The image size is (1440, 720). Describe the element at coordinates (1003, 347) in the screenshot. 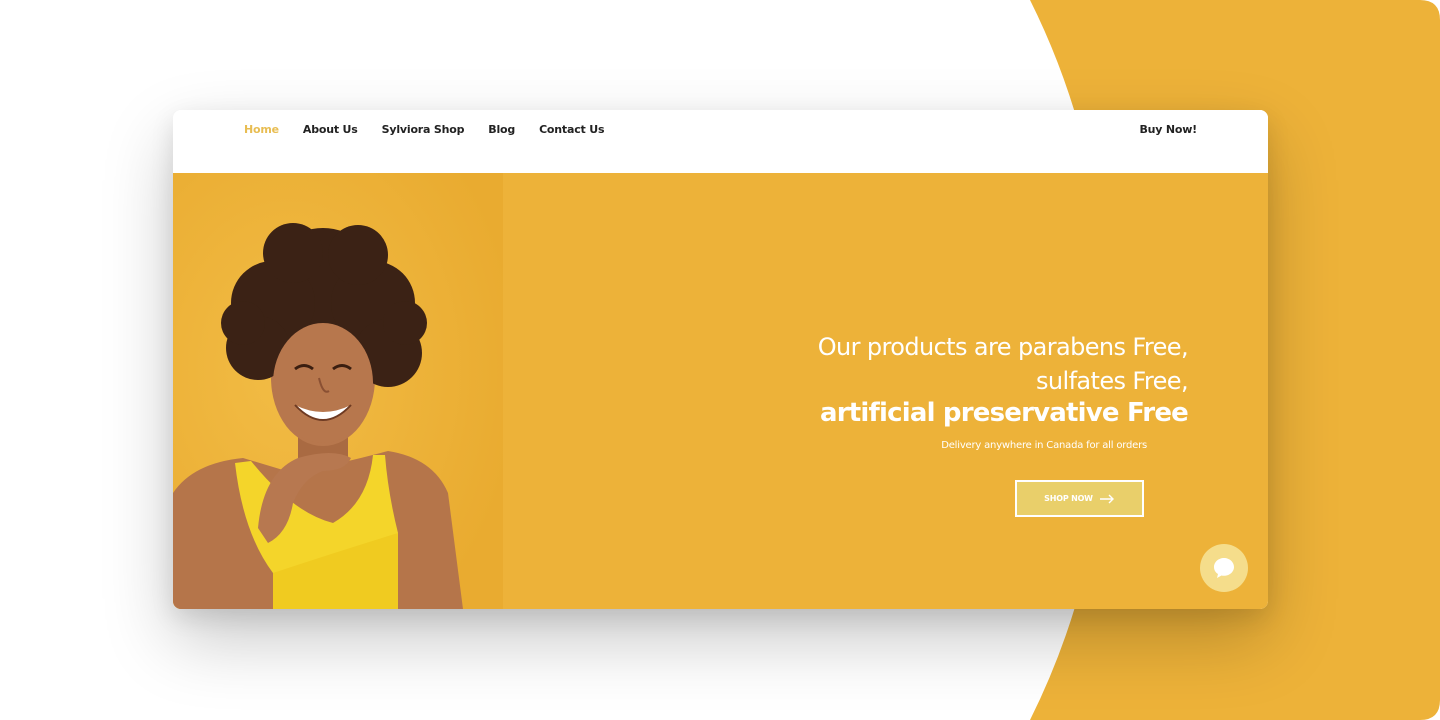

I see `headline-line-1: Our products are parabens Free,` at that location.